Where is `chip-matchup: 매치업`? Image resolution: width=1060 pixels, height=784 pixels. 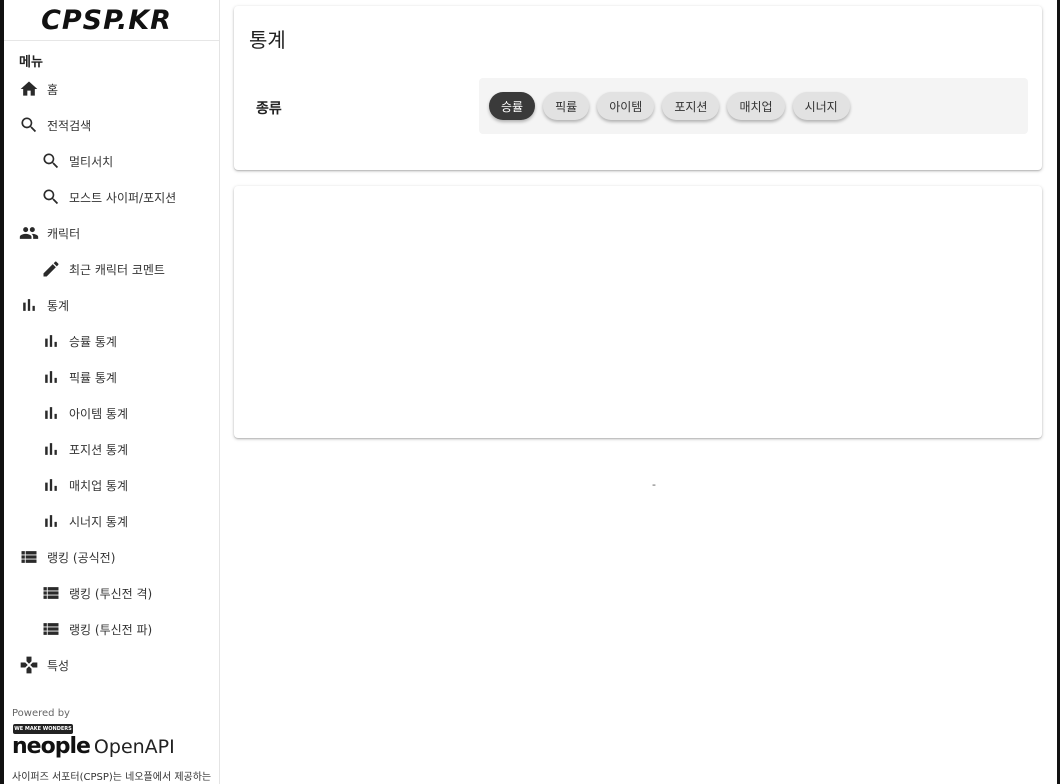 chip-matchup: 매치업 is located at coordinates (756, 106).